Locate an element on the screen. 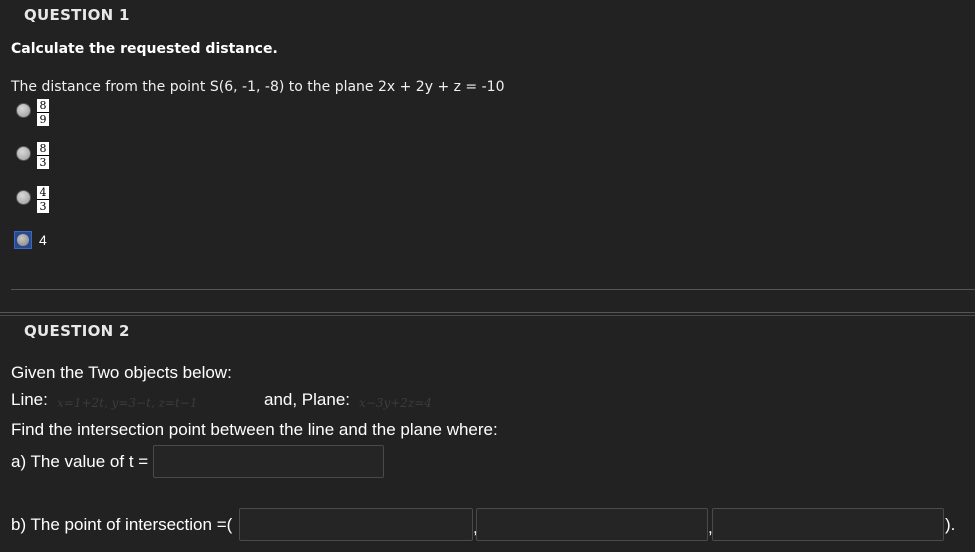 The width and height of the screenshot is (975, 552). part-b-label: b) The point of intersection =( is located at coordinates (122, 524).